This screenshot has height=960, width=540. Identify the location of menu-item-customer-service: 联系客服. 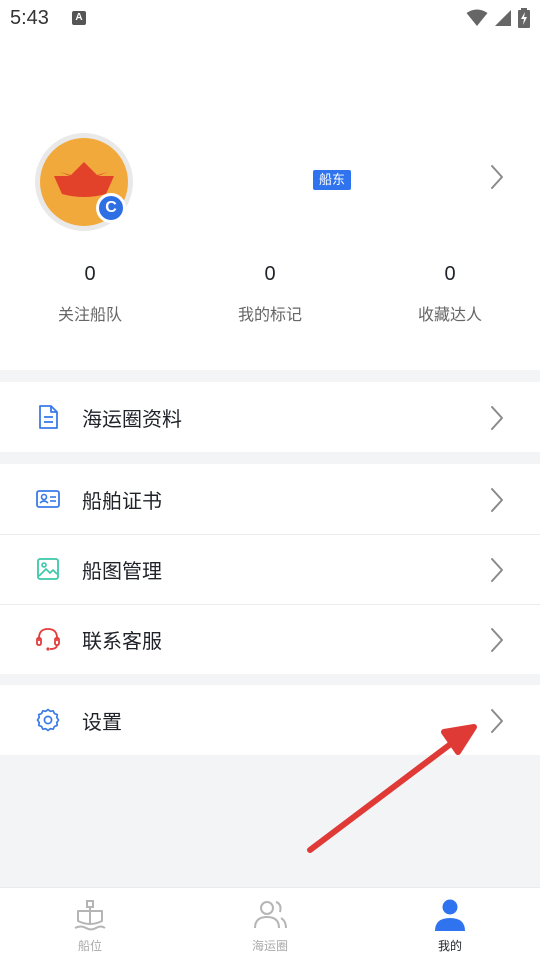
(270, 639).